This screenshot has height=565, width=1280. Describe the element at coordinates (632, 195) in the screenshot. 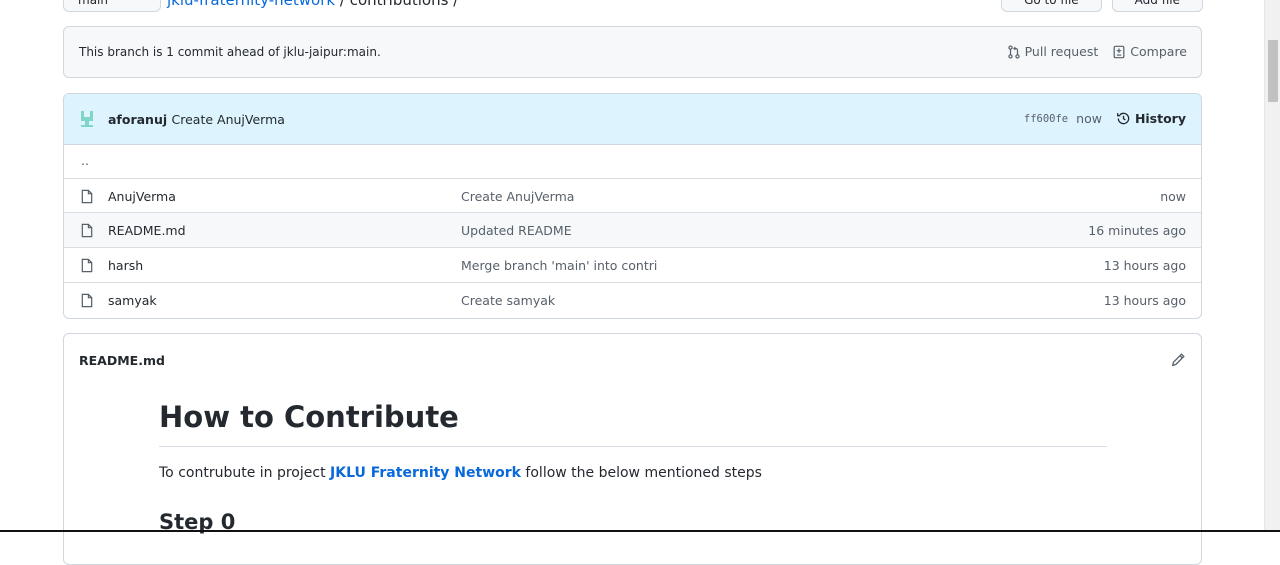

I see `table-row: AnujVerma Create AnujVerma now` at that location.